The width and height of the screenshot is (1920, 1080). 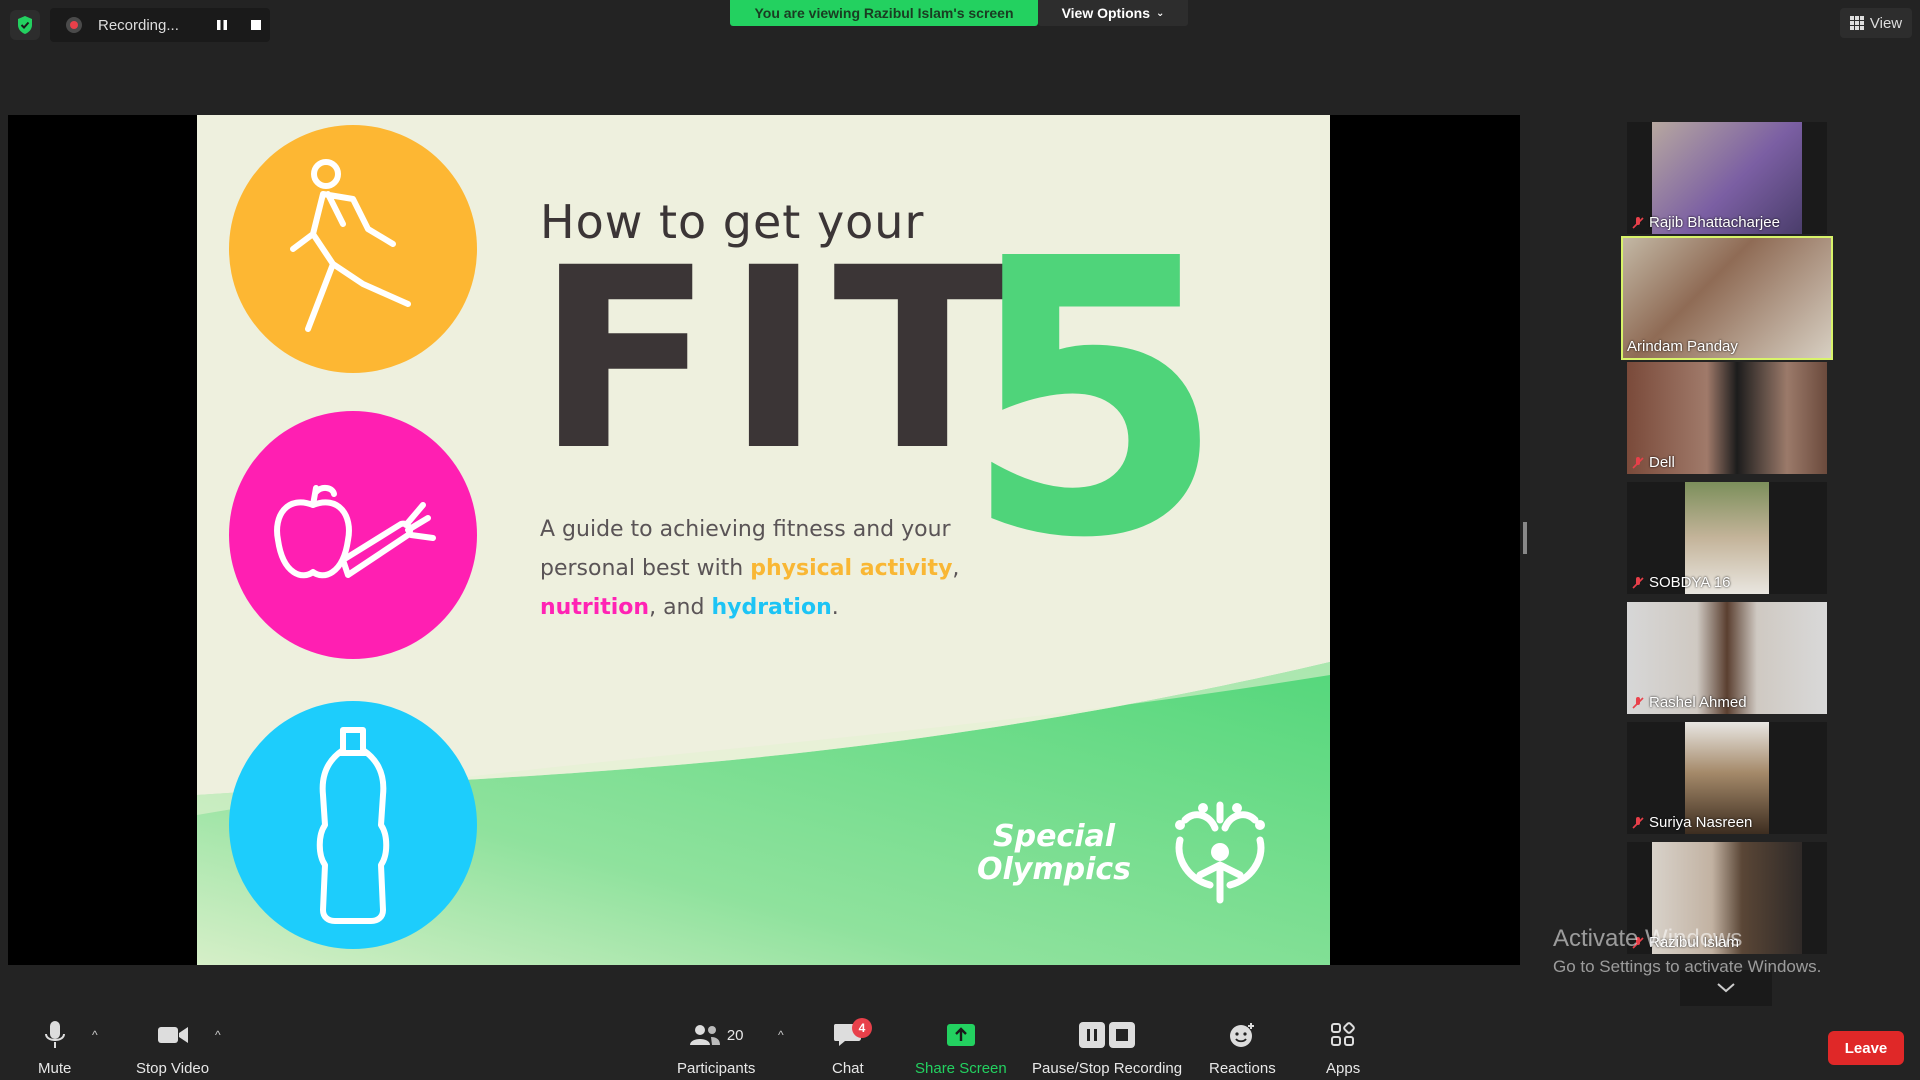 I want to click on reactions-label: Reactions, so click(x=1242, y=1068).